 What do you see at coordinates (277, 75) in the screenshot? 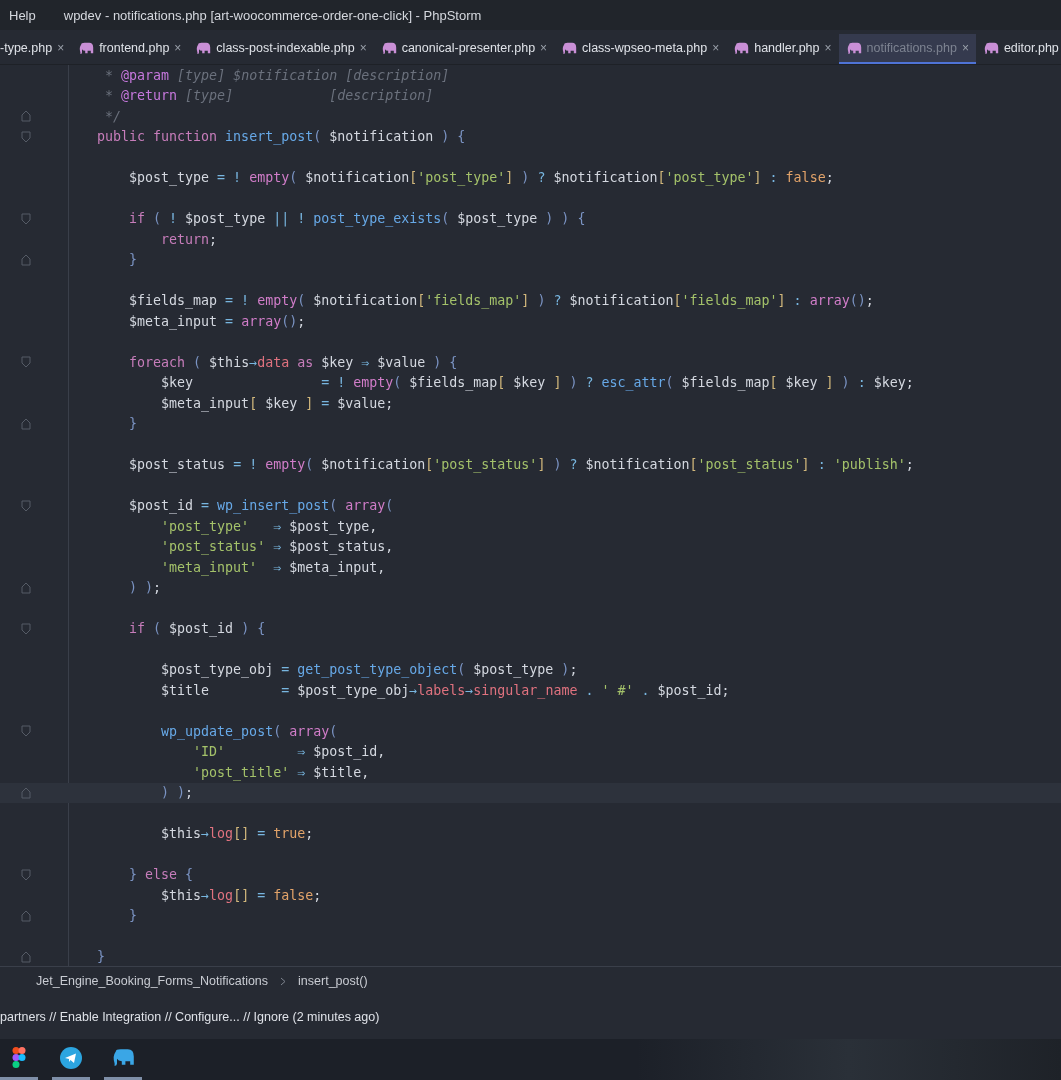
I see `code-line: * @param [type] $notification [description]` at bounding box center [277, 75].